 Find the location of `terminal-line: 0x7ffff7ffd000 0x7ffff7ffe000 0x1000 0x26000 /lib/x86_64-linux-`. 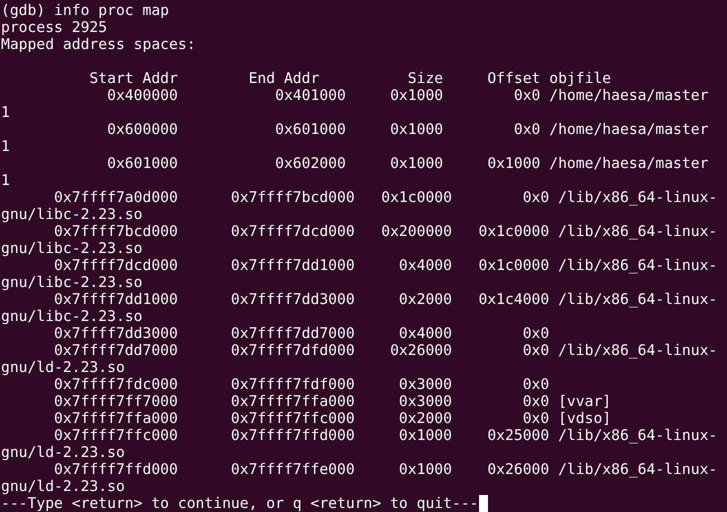

terminal-line: 0x7ffff7ffd000 0x7ffff7ffe000 0x1000 0x26000 /lib/x86_64-linux- is located at coordinates (385, 469).